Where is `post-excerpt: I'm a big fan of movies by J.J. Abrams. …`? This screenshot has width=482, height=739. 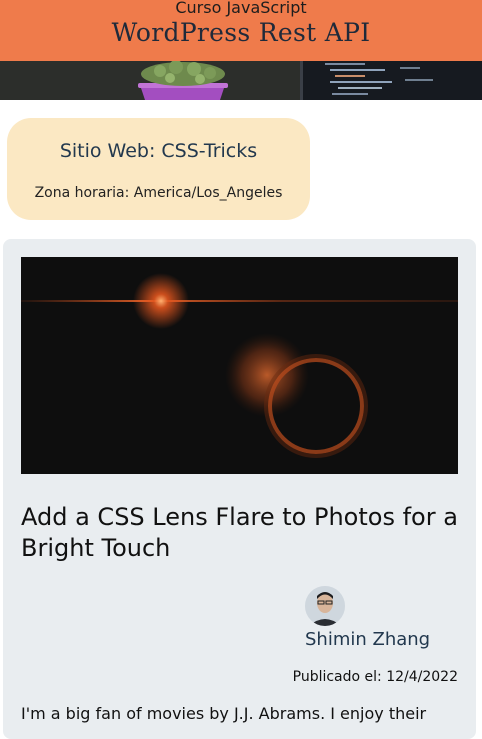
post-excerpt: I'm a big fan of movies by J.J. Abrams. … is located at coordinates (224, 713).